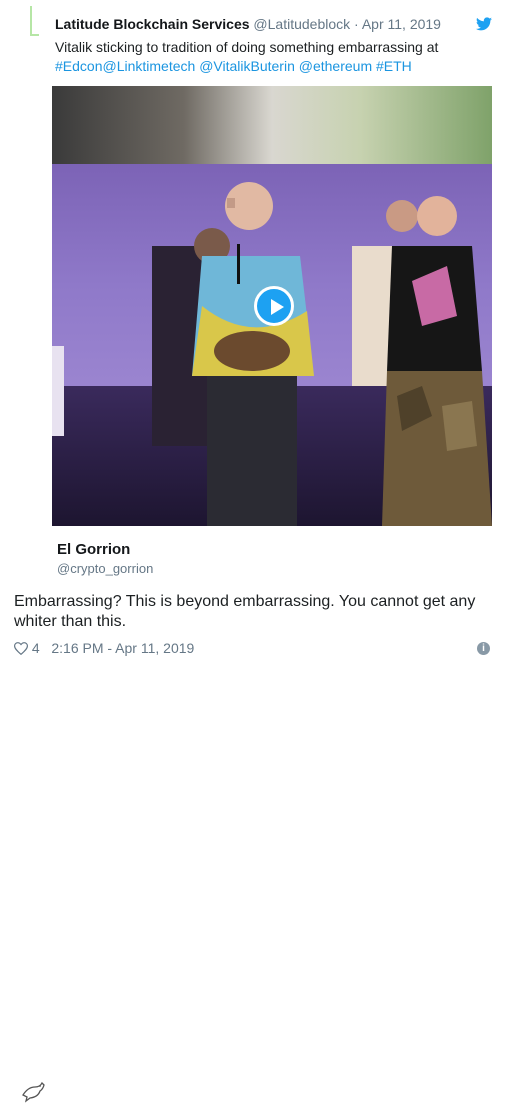  Describe the element at coordinates (301, 24) in the screenshot. I see `quoted-author-handle: @Latitudeblock` at that location.